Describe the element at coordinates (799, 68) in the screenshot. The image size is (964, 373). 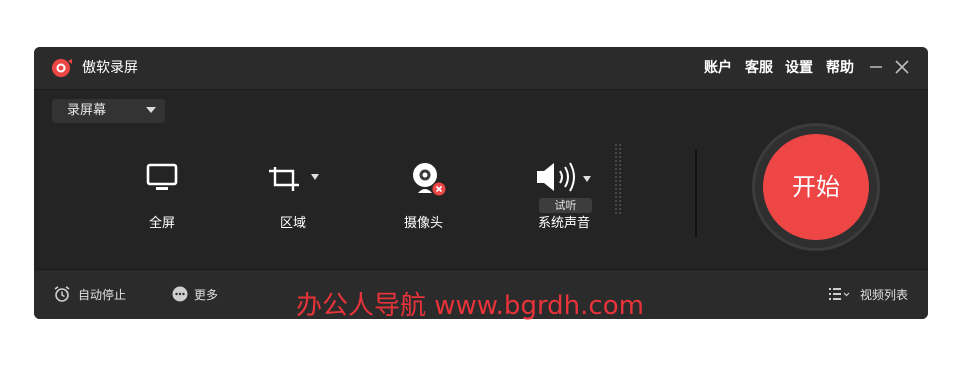
I see `menu-settings: 设置` at that location.